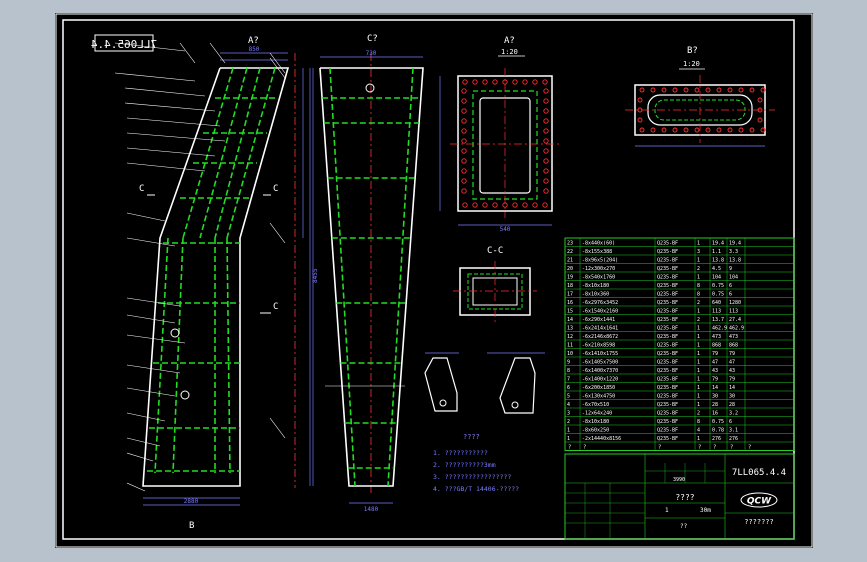 This screenshot has width=867, height=562. Describe the element at coordinates (700, 96) in the screenshot. I see `view-b: B? 1:20` at that location.